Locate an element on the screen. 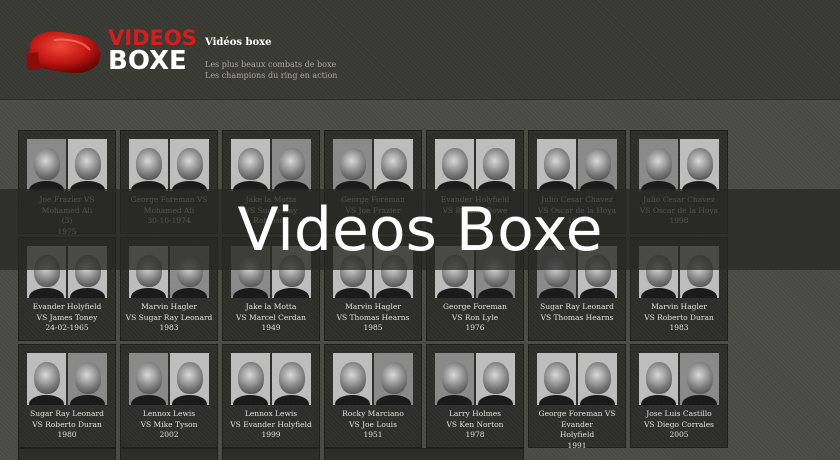  video-card: Lennox Lewis VS Mike Tyson 2002 is located at coordinates (169, 396).